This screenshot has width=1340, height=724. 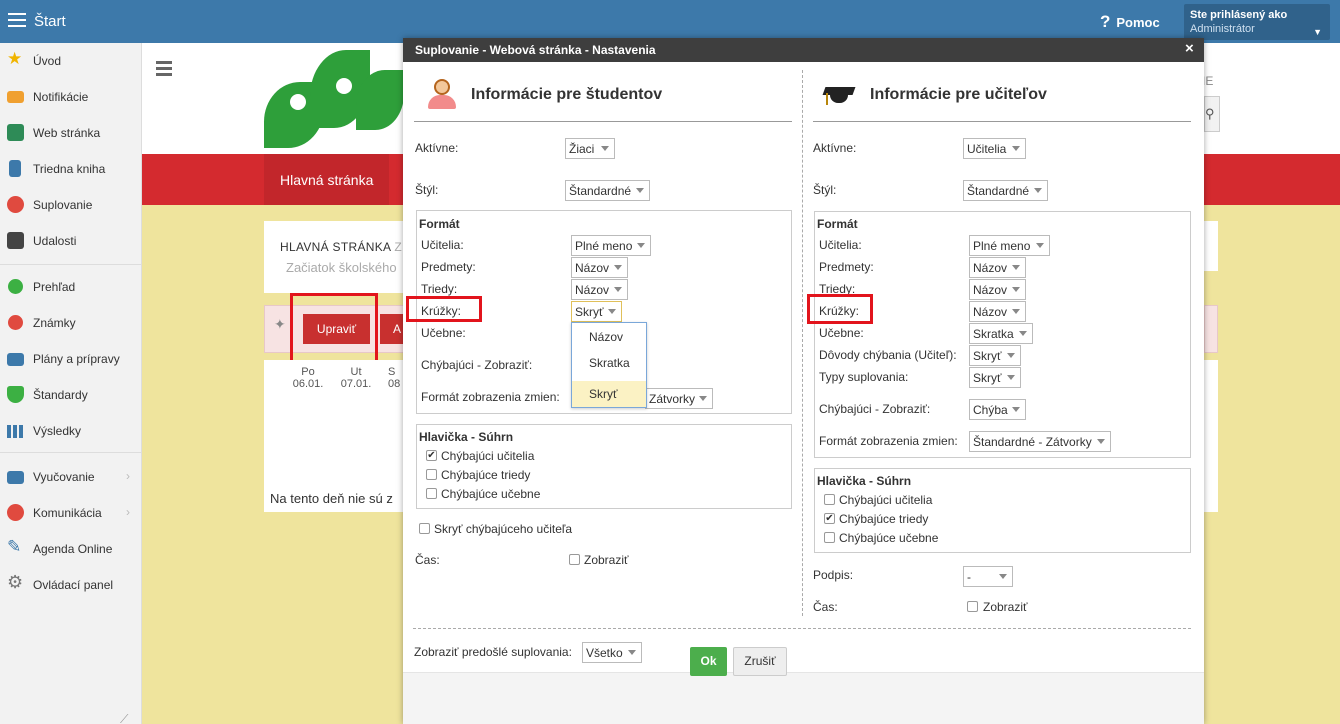 What do you see at coordinates (50, 21) in the screenshot?
I see `app-title: Štart` at bounding box center [50, 21].